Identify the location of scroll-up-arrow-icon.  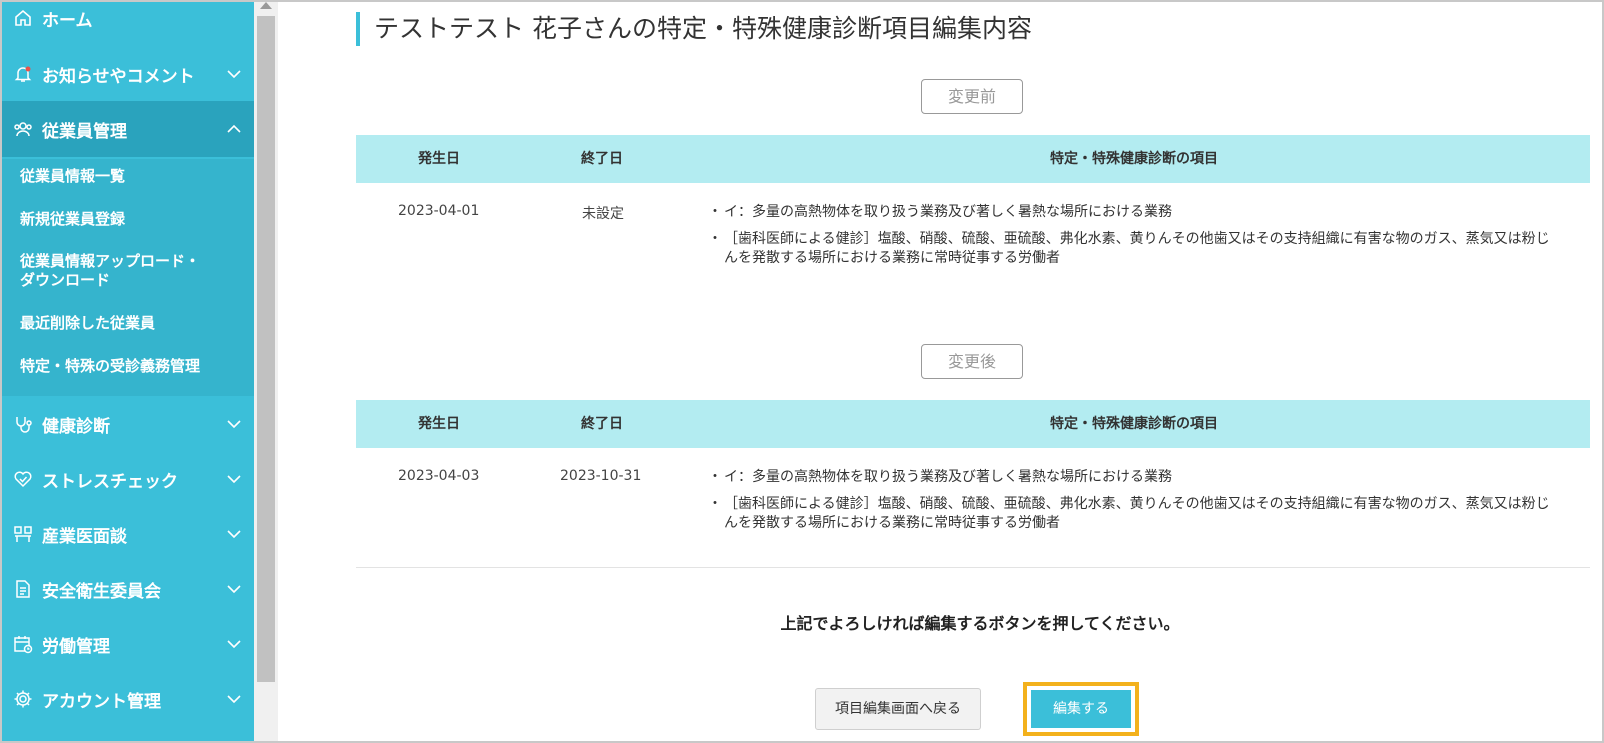
(266, 5).